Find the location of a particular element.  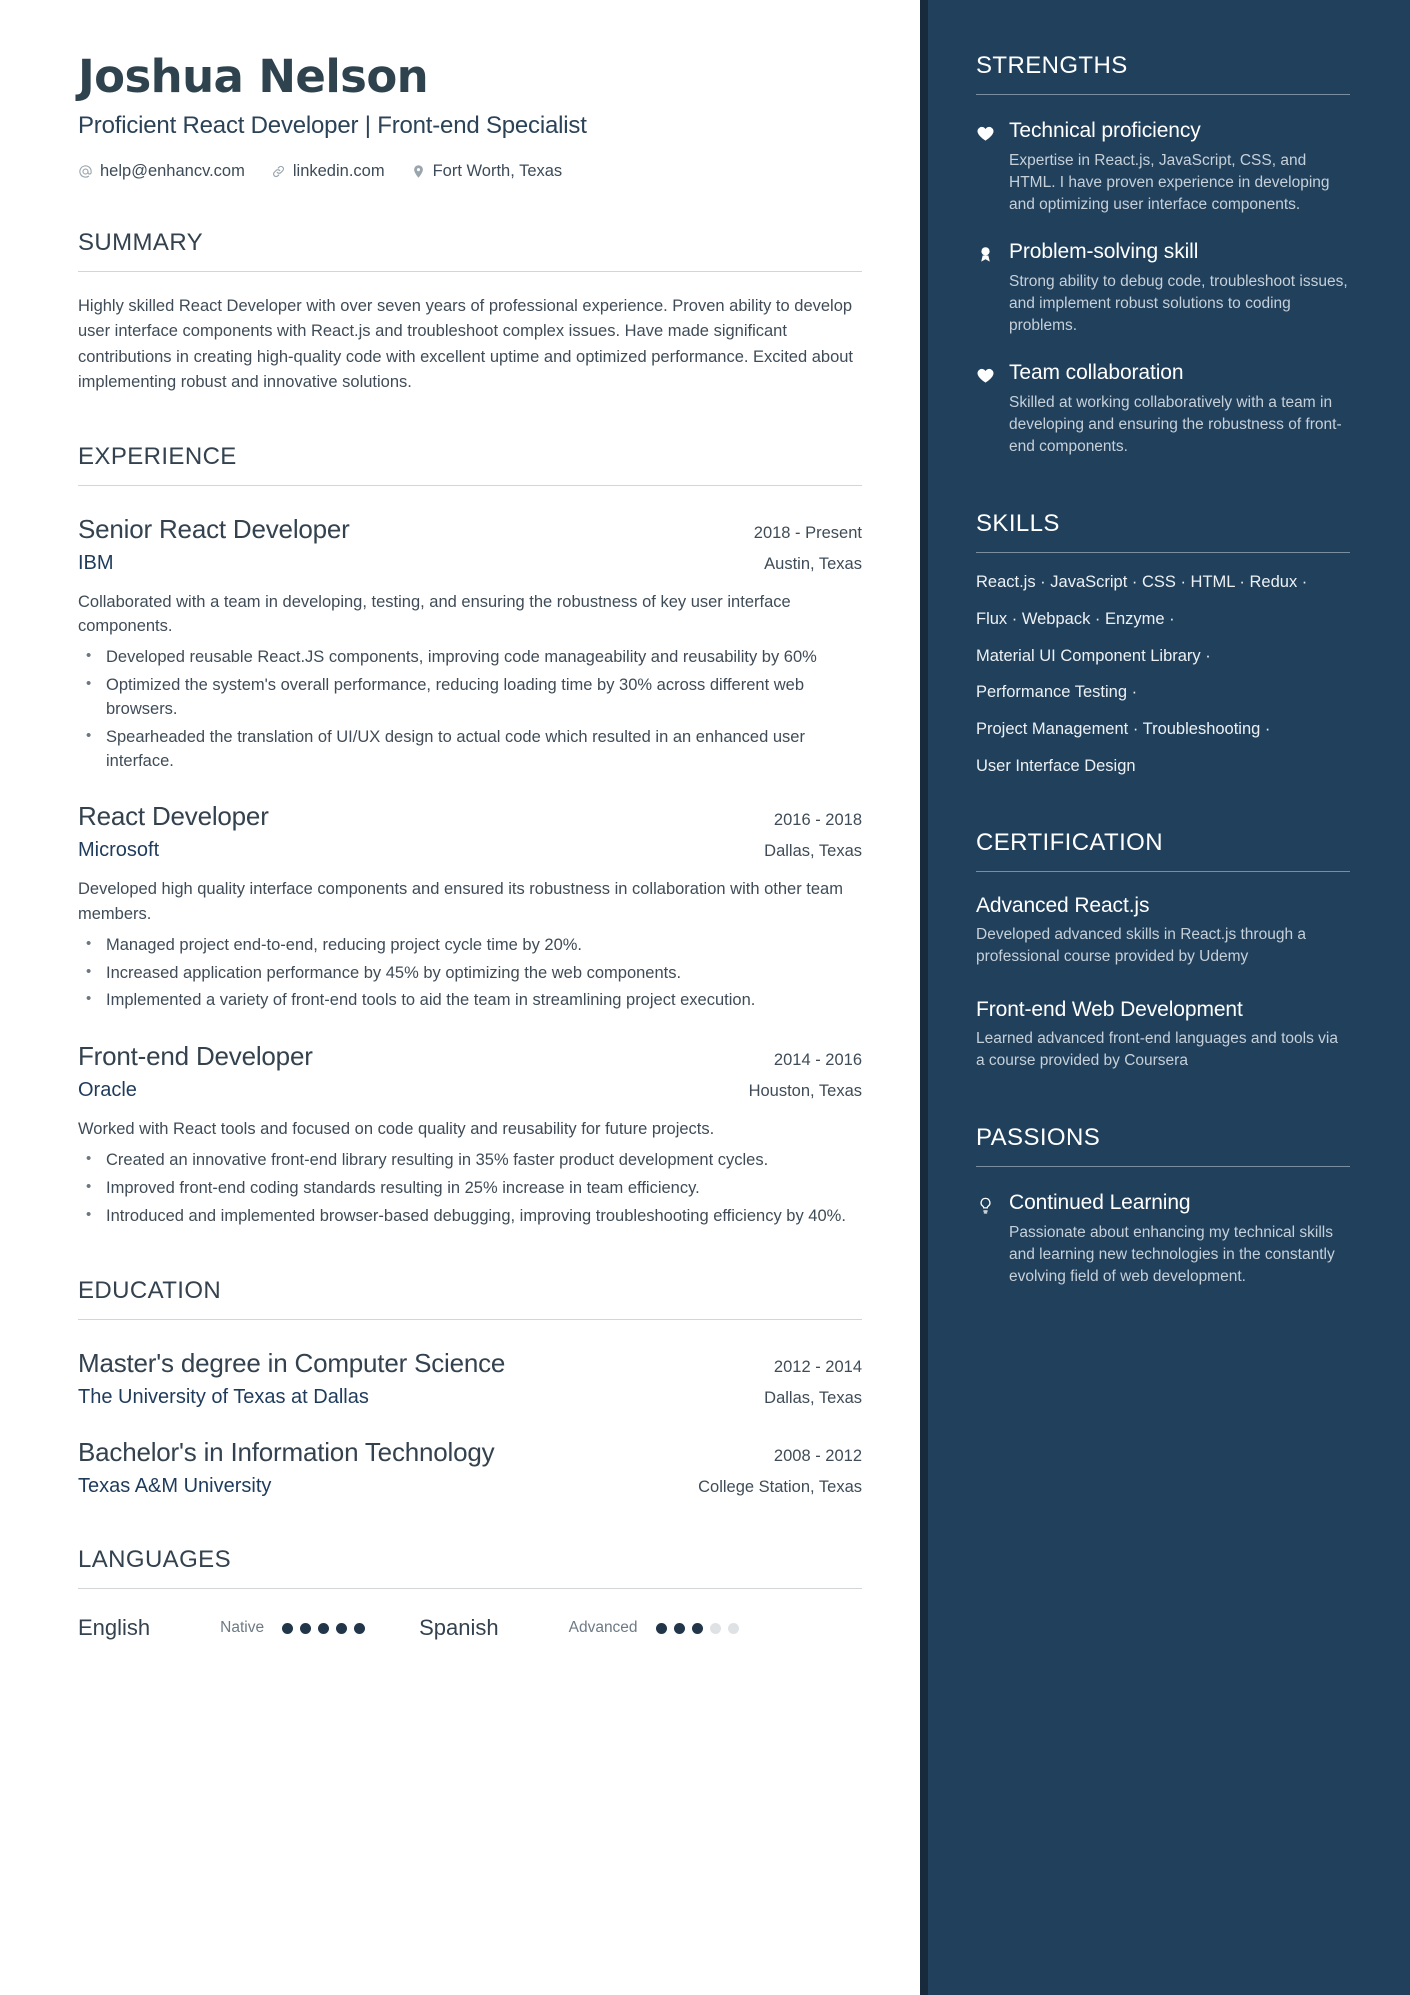

job-date: 2018 - Present is located at coordinates (807, 532).